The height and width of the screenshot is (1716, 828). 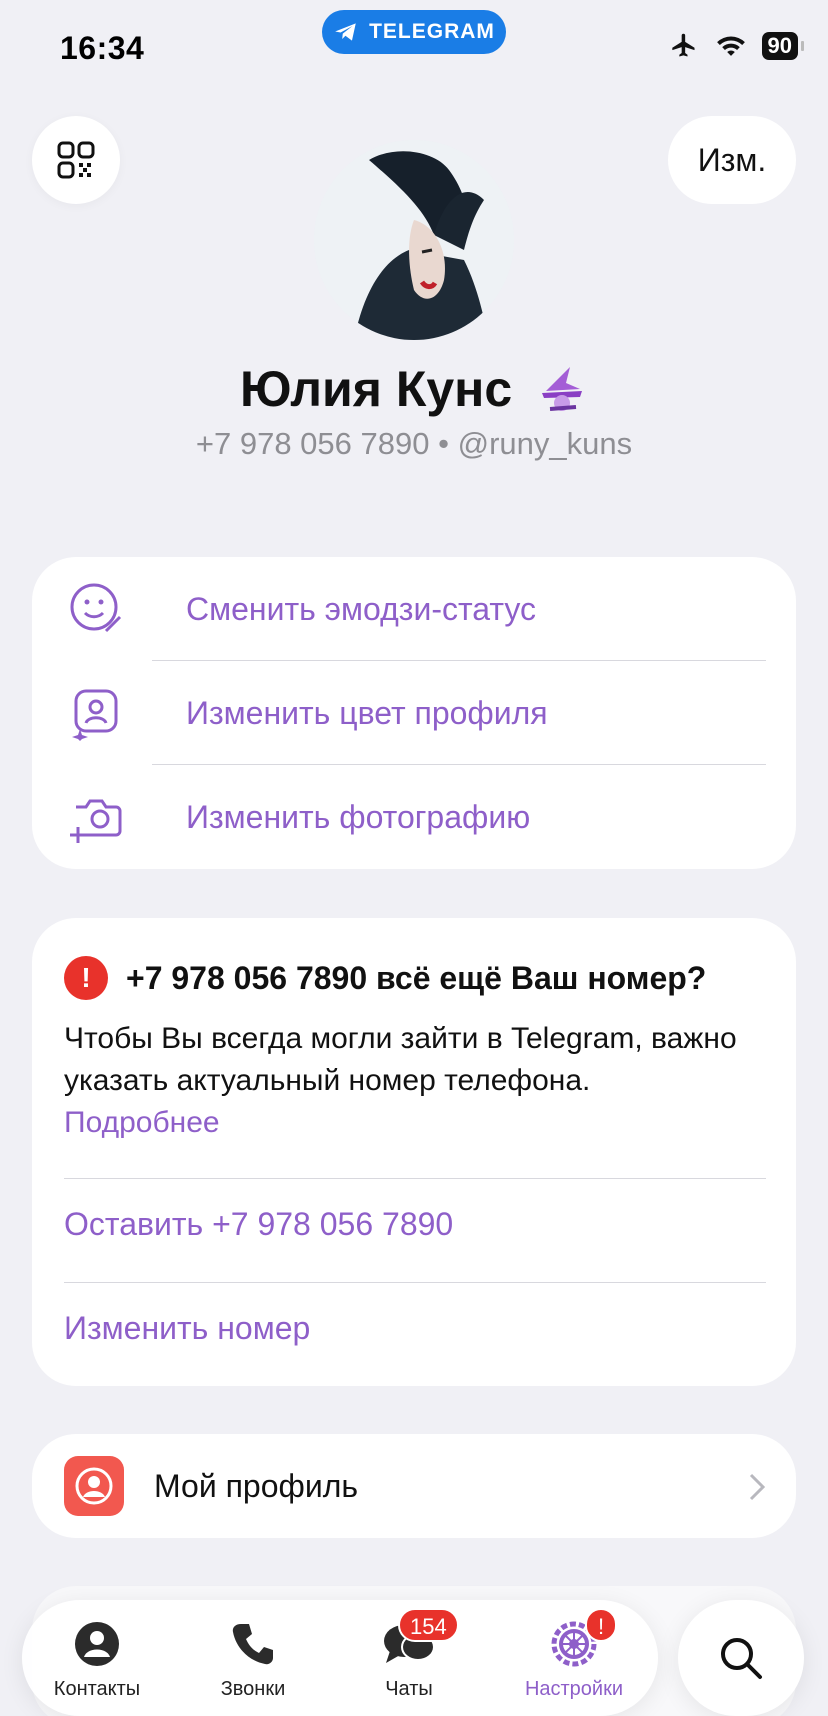 What do you see at coordinates (432, 31) in the screenshot?
I see `telegram-pill-label: TELEGRAM` at bounding box center [432, 31].